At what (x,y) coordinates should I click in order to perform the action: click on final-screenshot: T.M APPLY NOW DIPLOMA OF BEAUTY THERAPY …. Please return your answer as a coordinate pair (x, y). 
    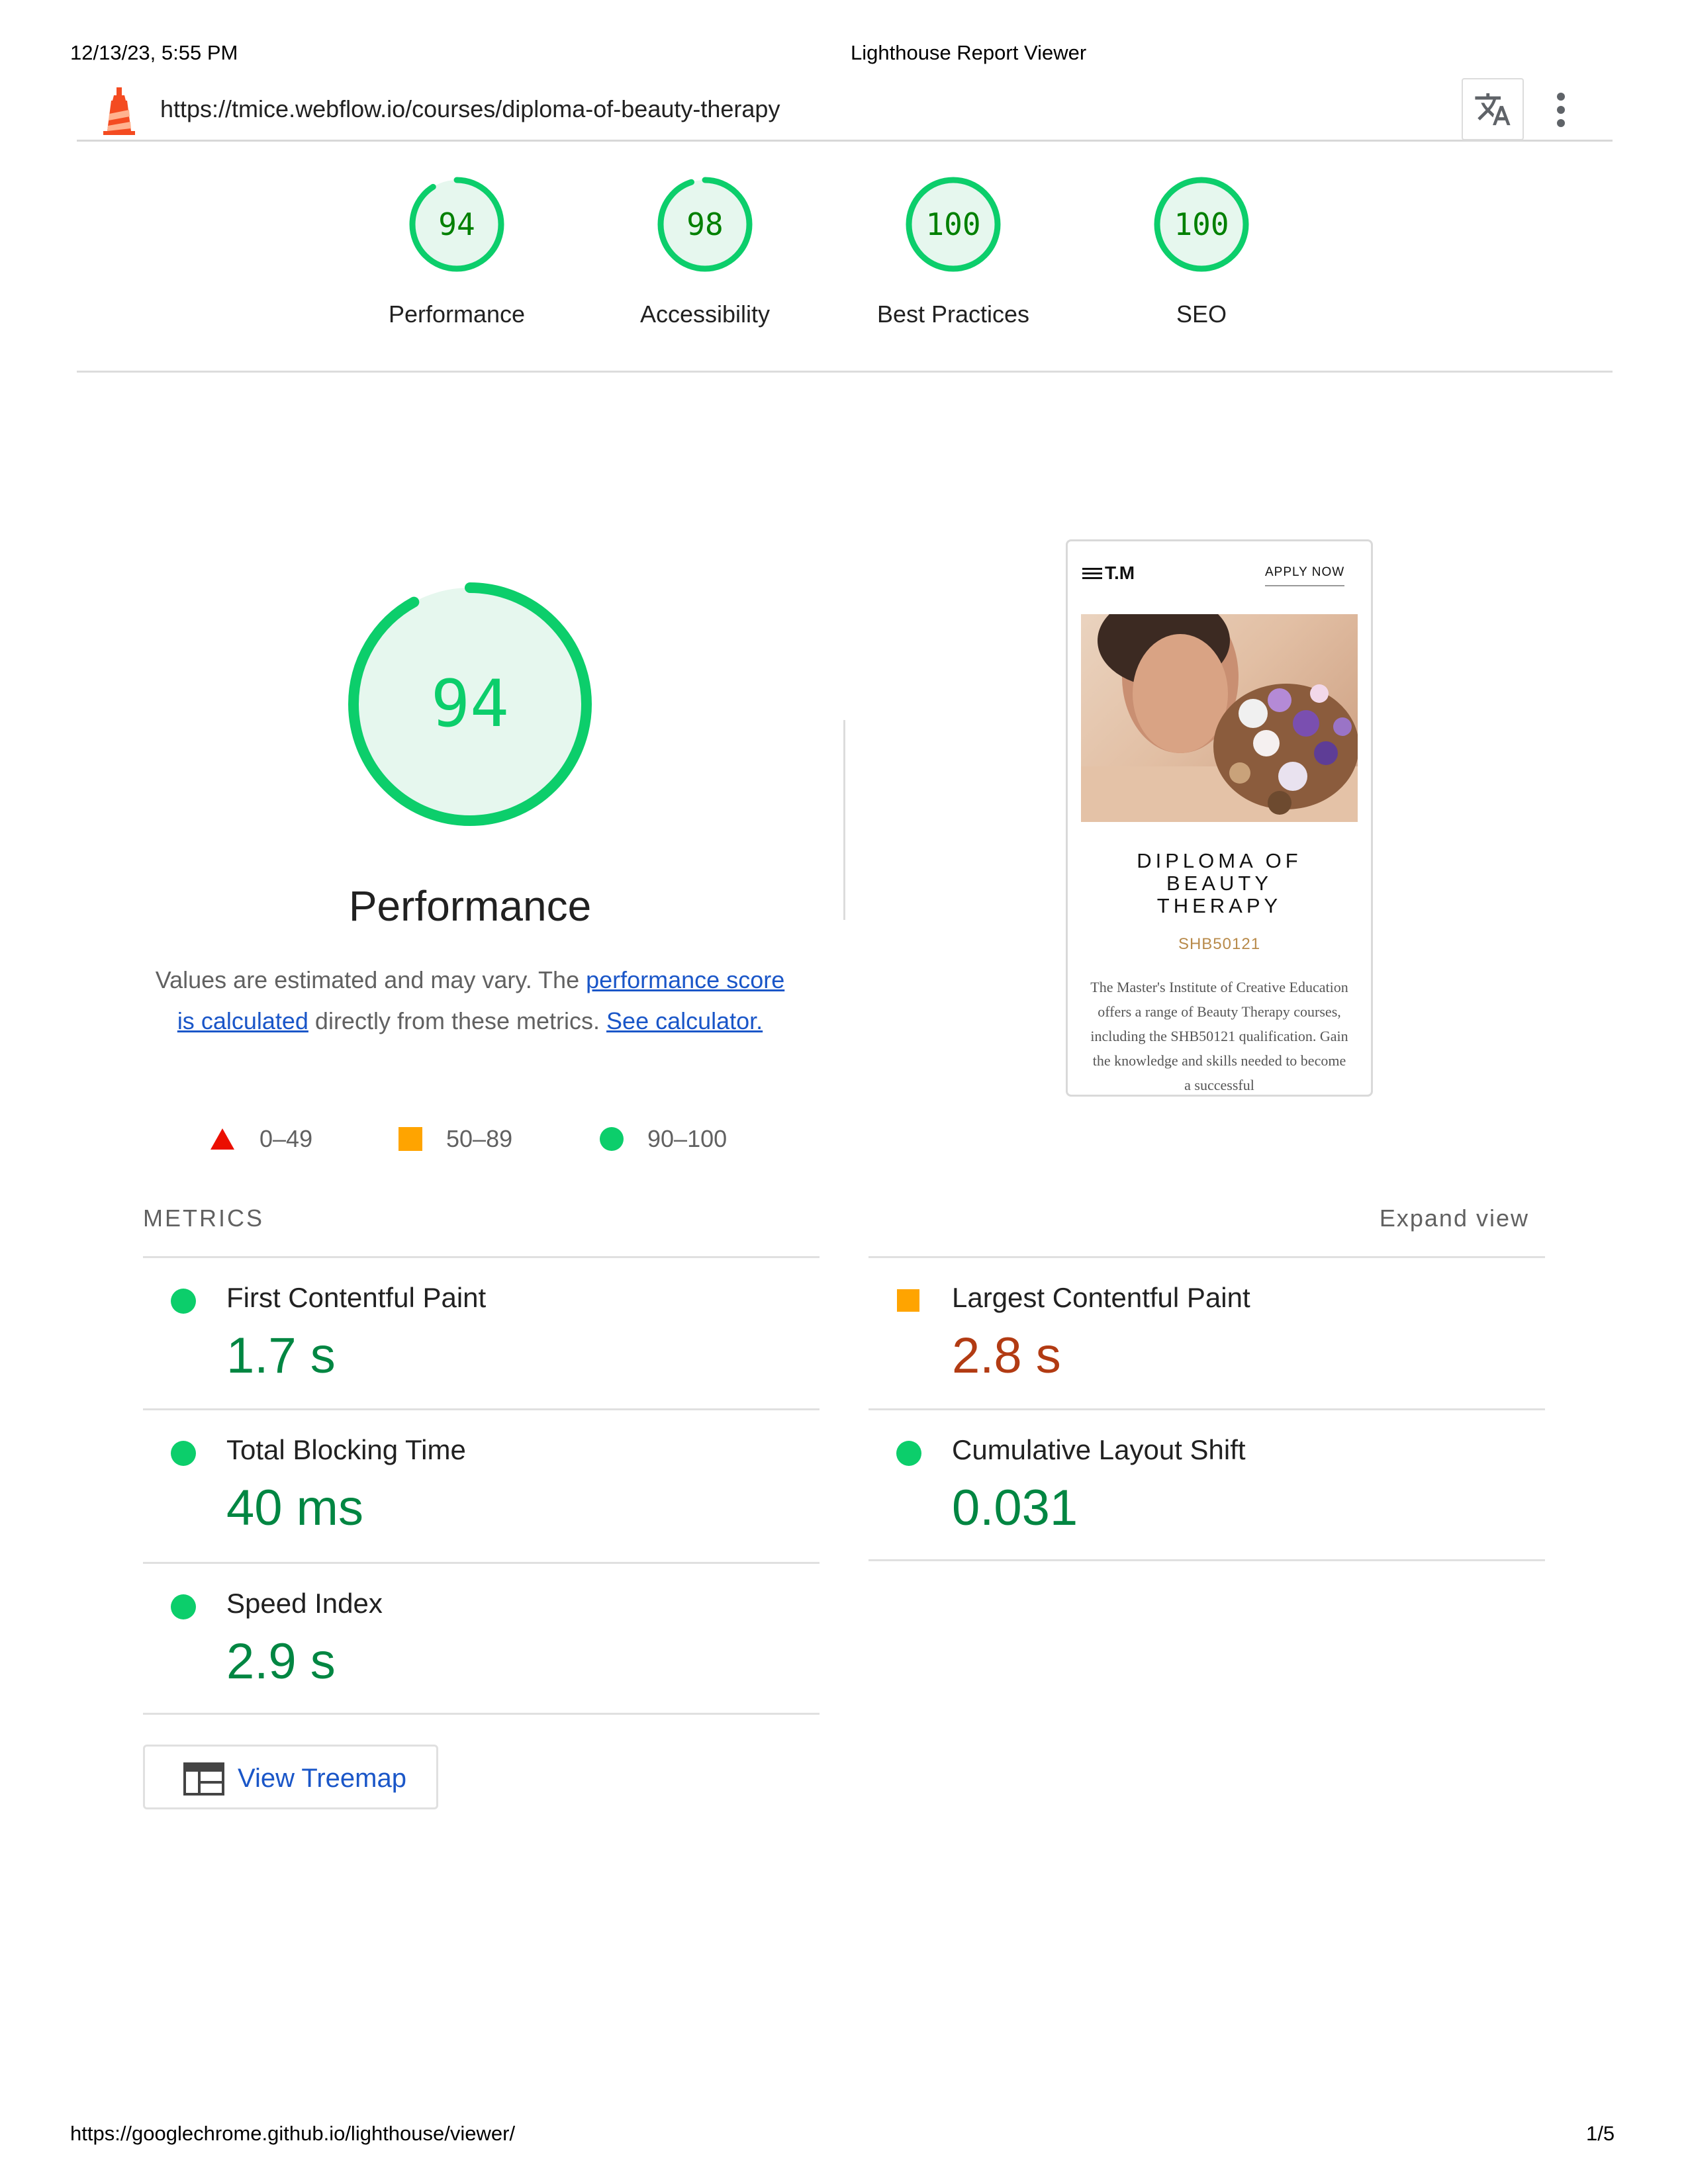
    Looking at the image, I should click on (1219, 818).